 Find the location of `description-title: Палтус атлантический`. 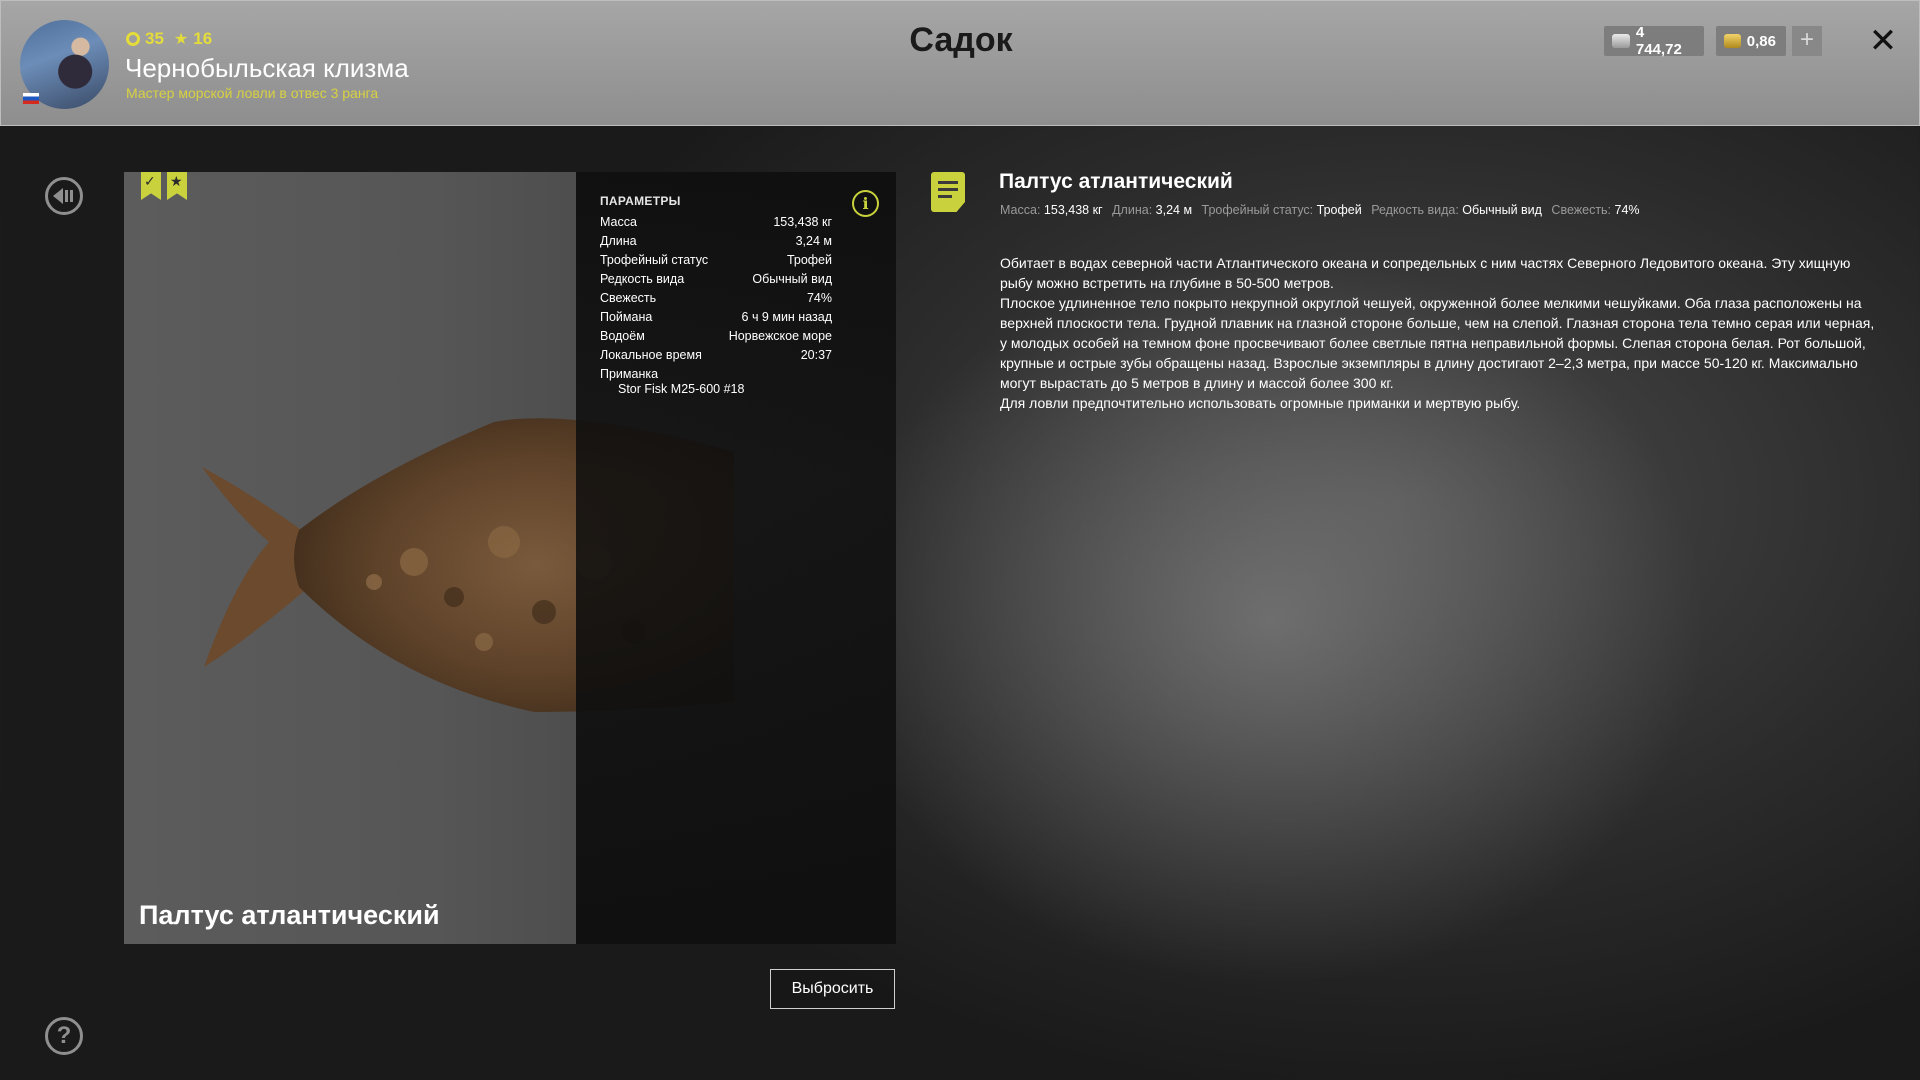

description-title: Палтус атлантический is located at coordinates (1116, 181).